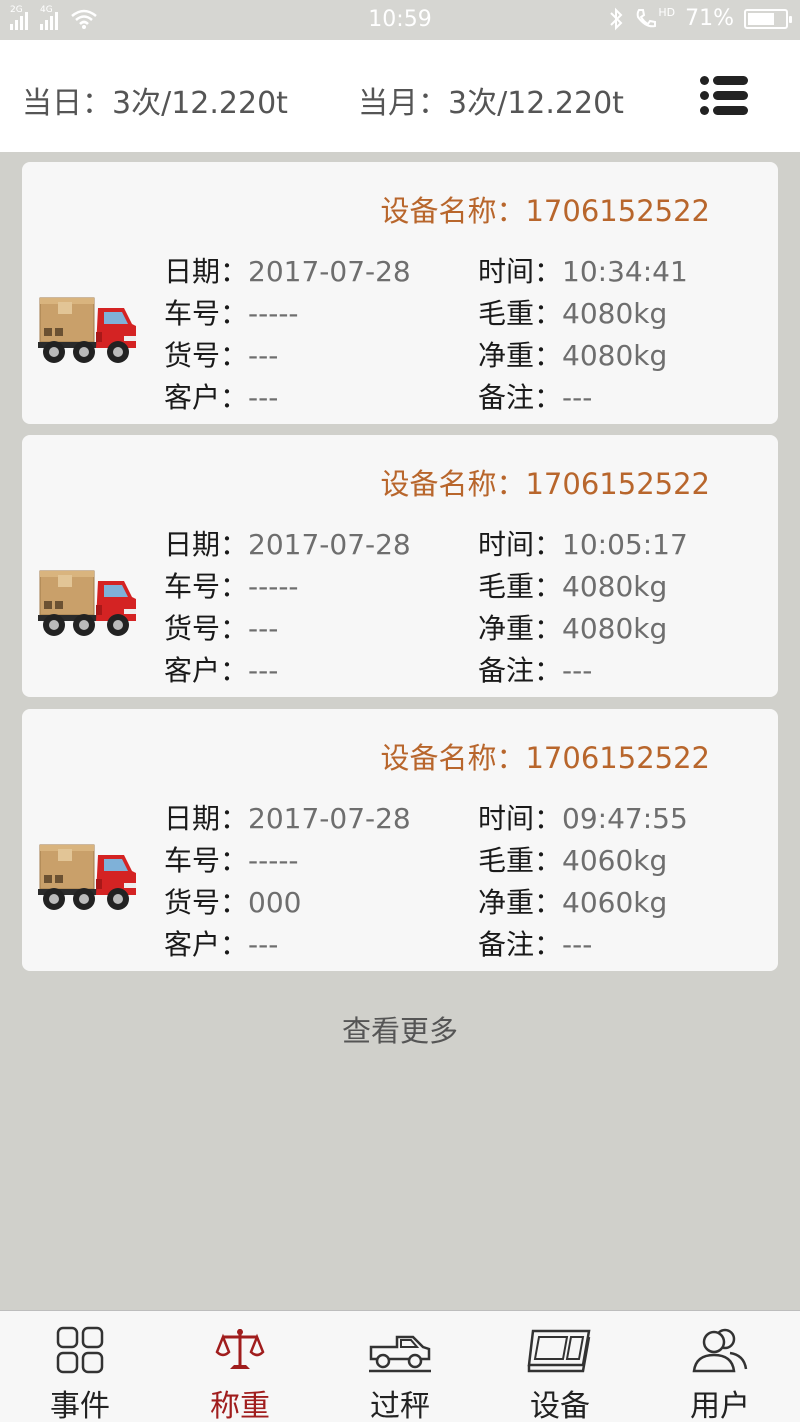 This screenshot has width=800, height=1422. Describe the element at coordinates (400, 1029) in the screenshot. I see `view-more-link: 查看更多` at that location.